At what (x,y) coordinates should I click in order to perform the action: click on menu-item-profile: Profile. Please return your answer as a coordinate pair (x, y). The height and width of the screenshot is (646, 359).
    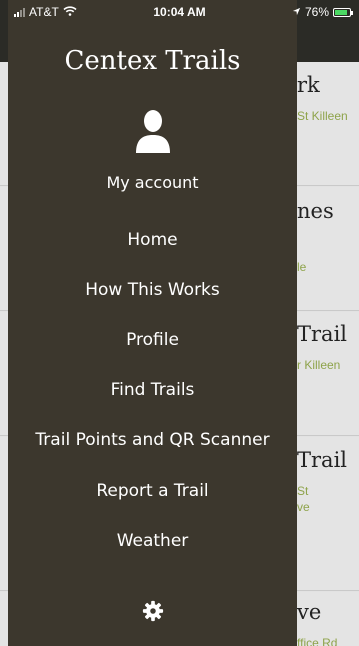
    Looking at the image, I should click on (152, 340).